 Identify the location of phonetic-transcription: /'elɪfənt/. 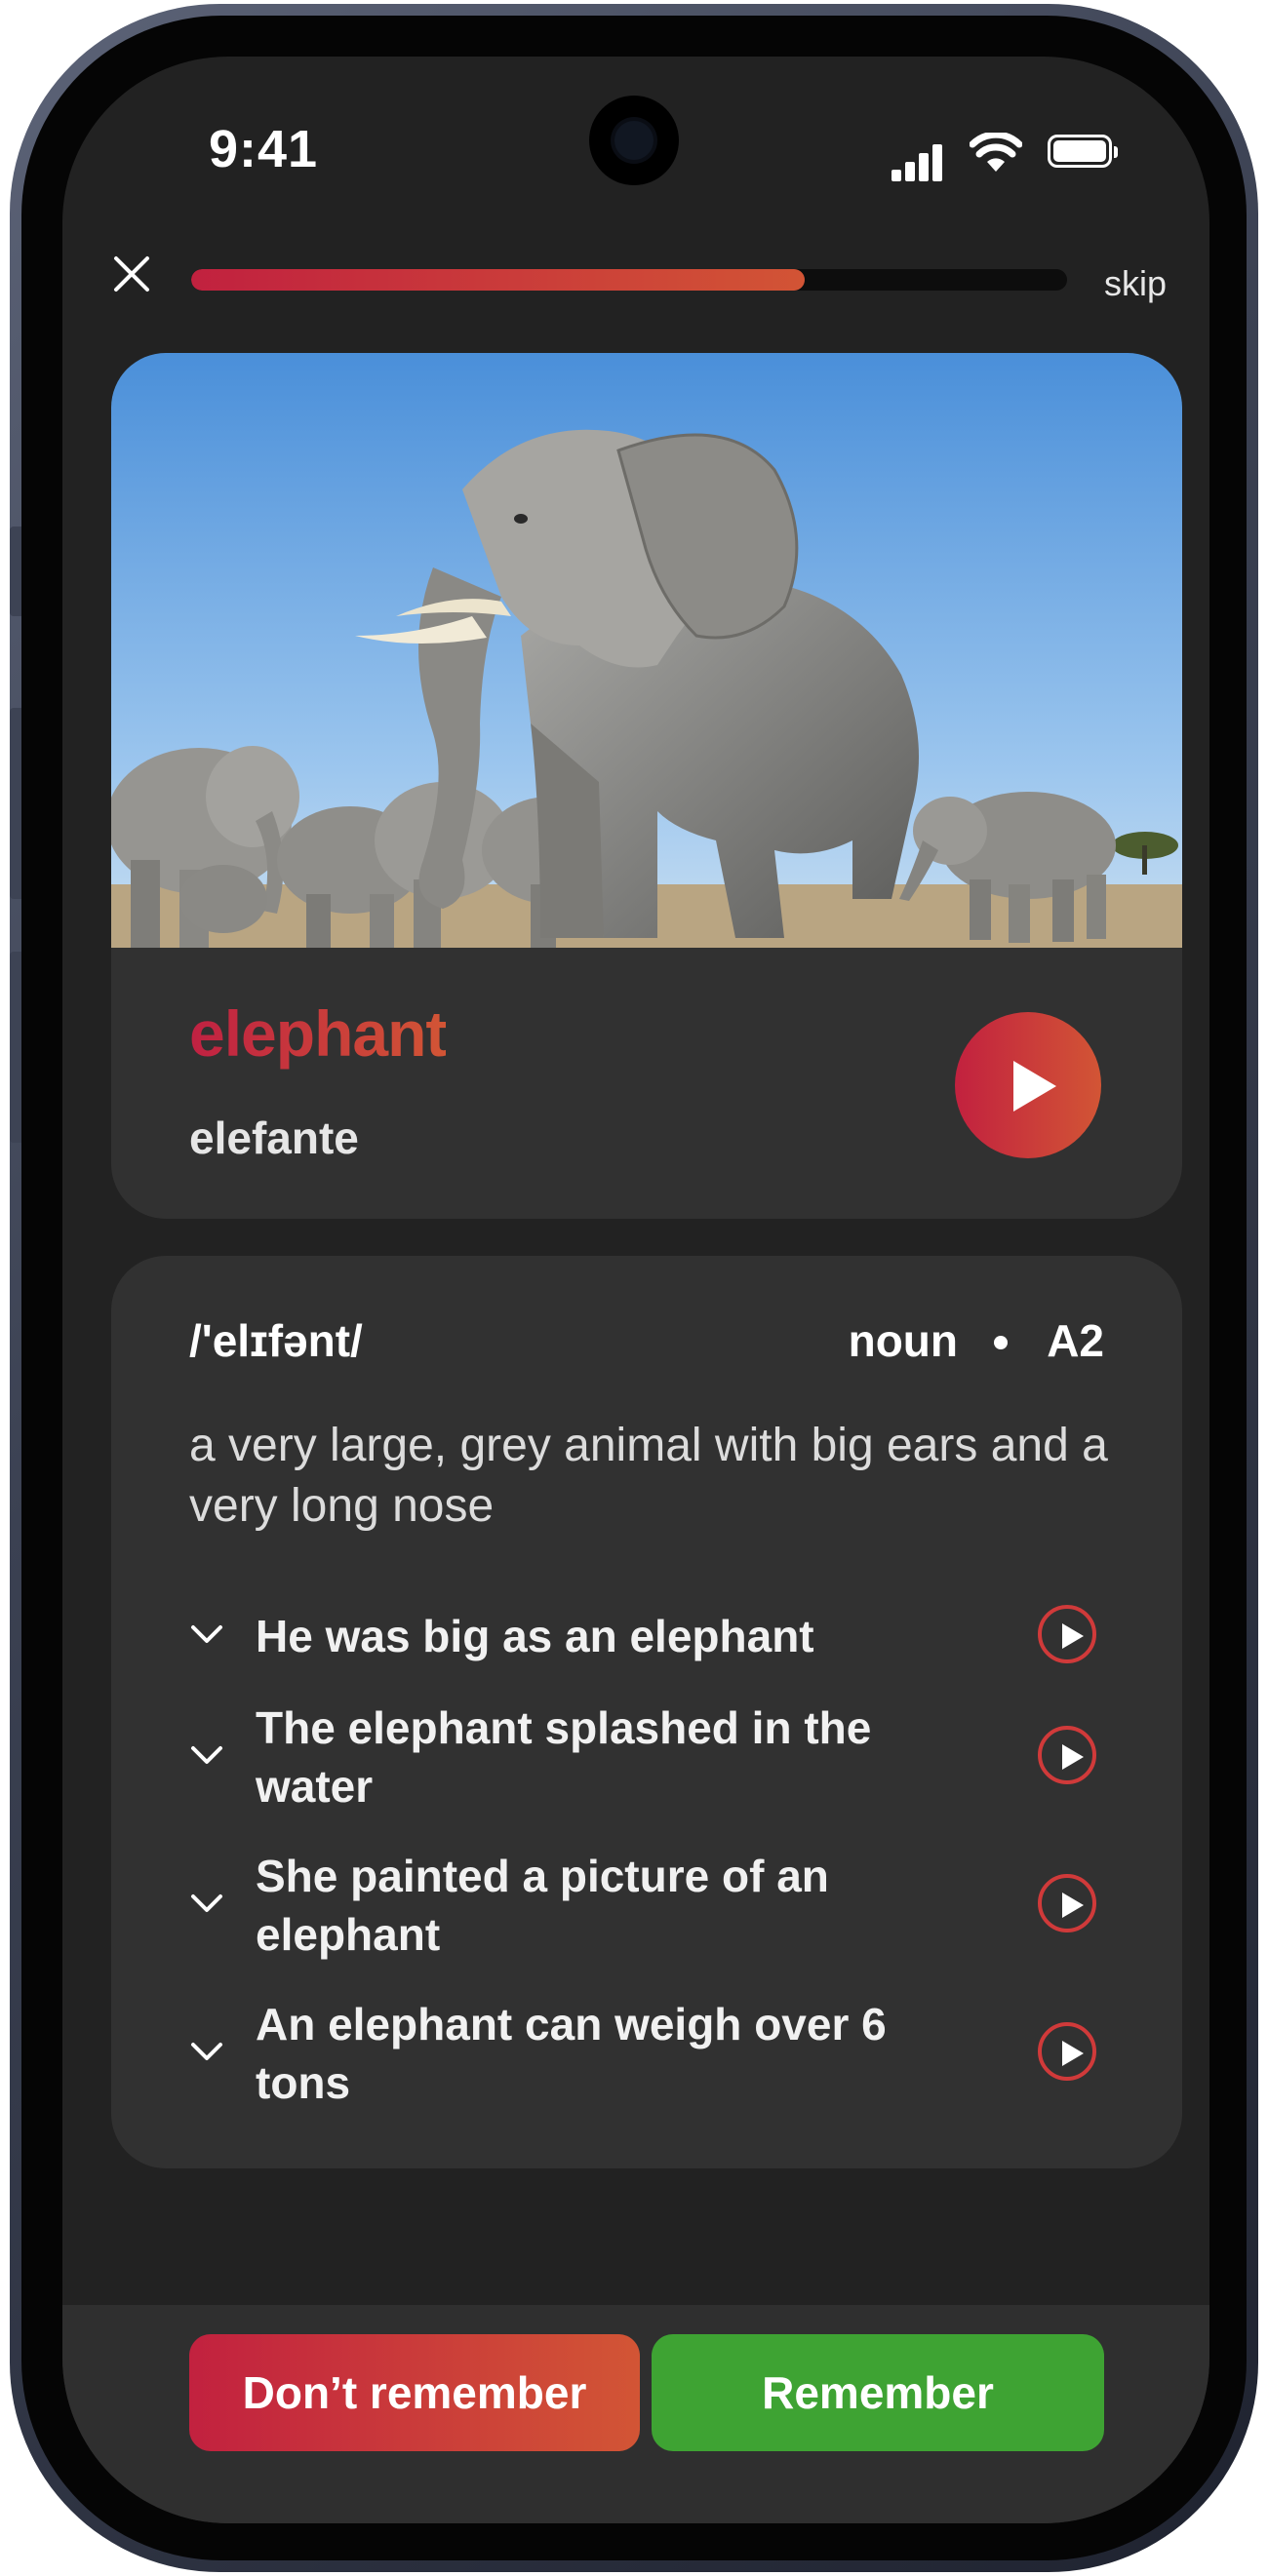
(276, 1340).